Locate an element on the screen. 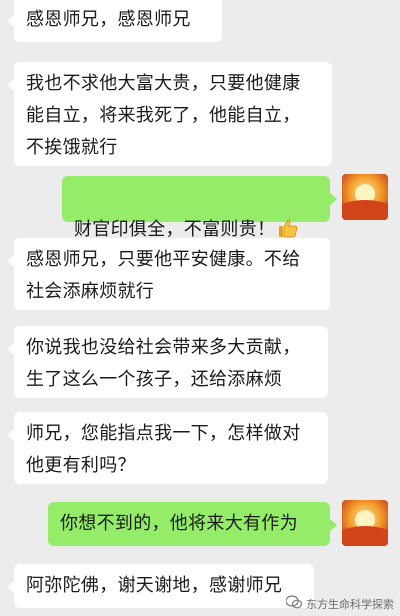  incoming-message: 阿弥陀佛，谢天谢地，感谢师兄 is located at coordinates (160, 586).